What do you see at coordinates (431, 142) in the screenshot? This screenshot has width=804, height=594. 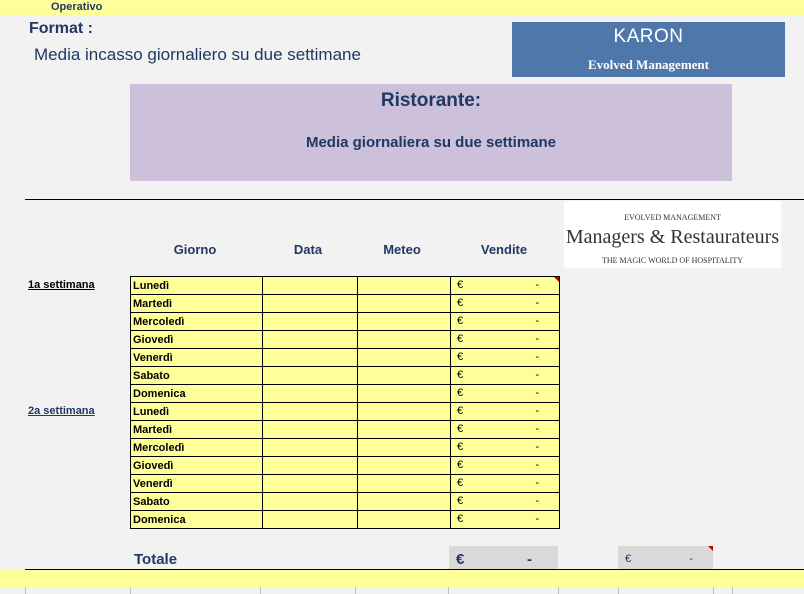 I see `banner-subtitle: Media giornaliera su due settimane` at bounding box center [431, 142].